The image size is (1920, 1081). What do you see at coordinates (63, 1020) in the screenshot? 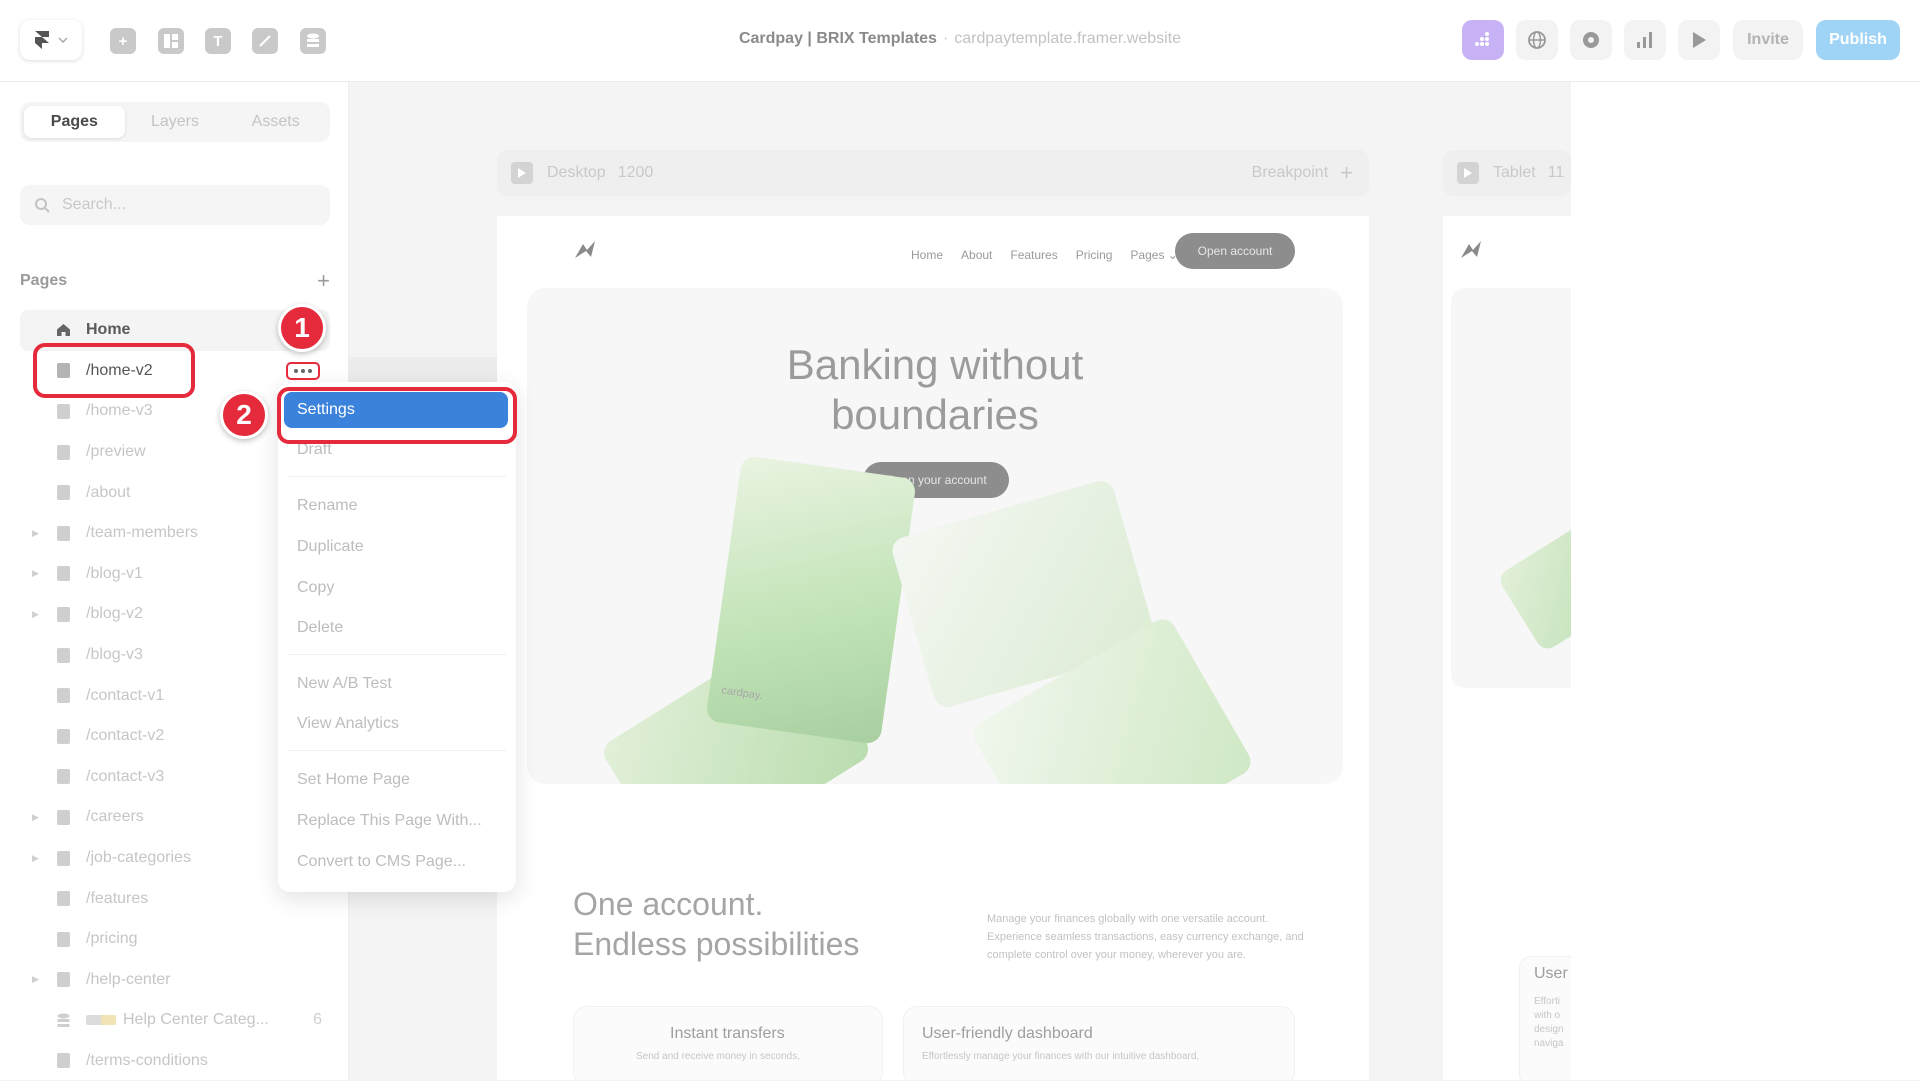
I see `cms-collection-icon` at bounding box center [63, 1020].